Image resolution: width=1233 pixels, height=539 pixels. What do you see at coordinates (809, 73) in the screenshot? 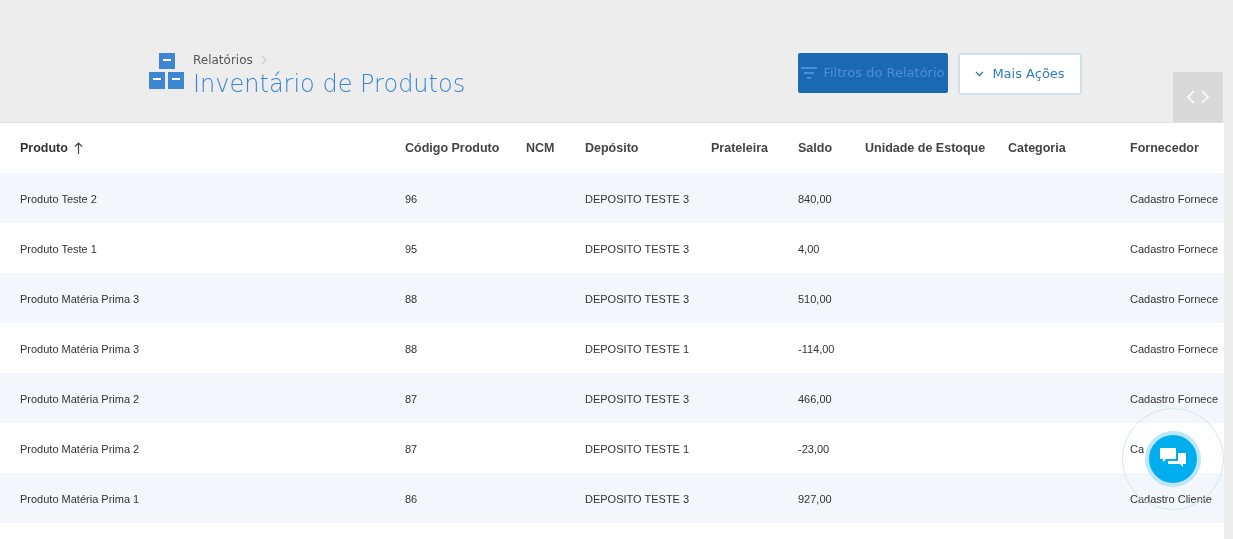
I see `filter-icon` at bounding box center [809, 73].